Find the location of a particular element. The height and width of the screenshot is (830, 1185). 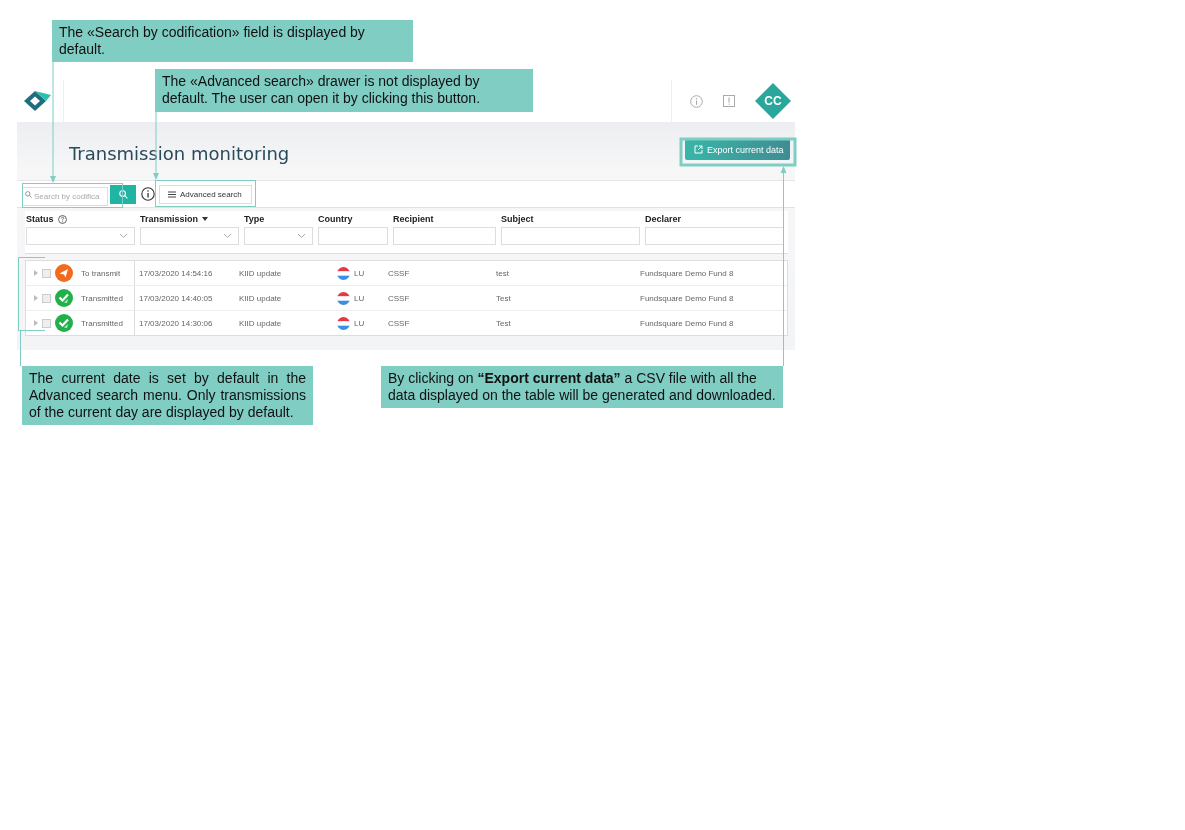

annotation-text: The «Advanced search» drawer is not displayed by default. The user can open it by clicking this button. is located at coordinates (322, 90).